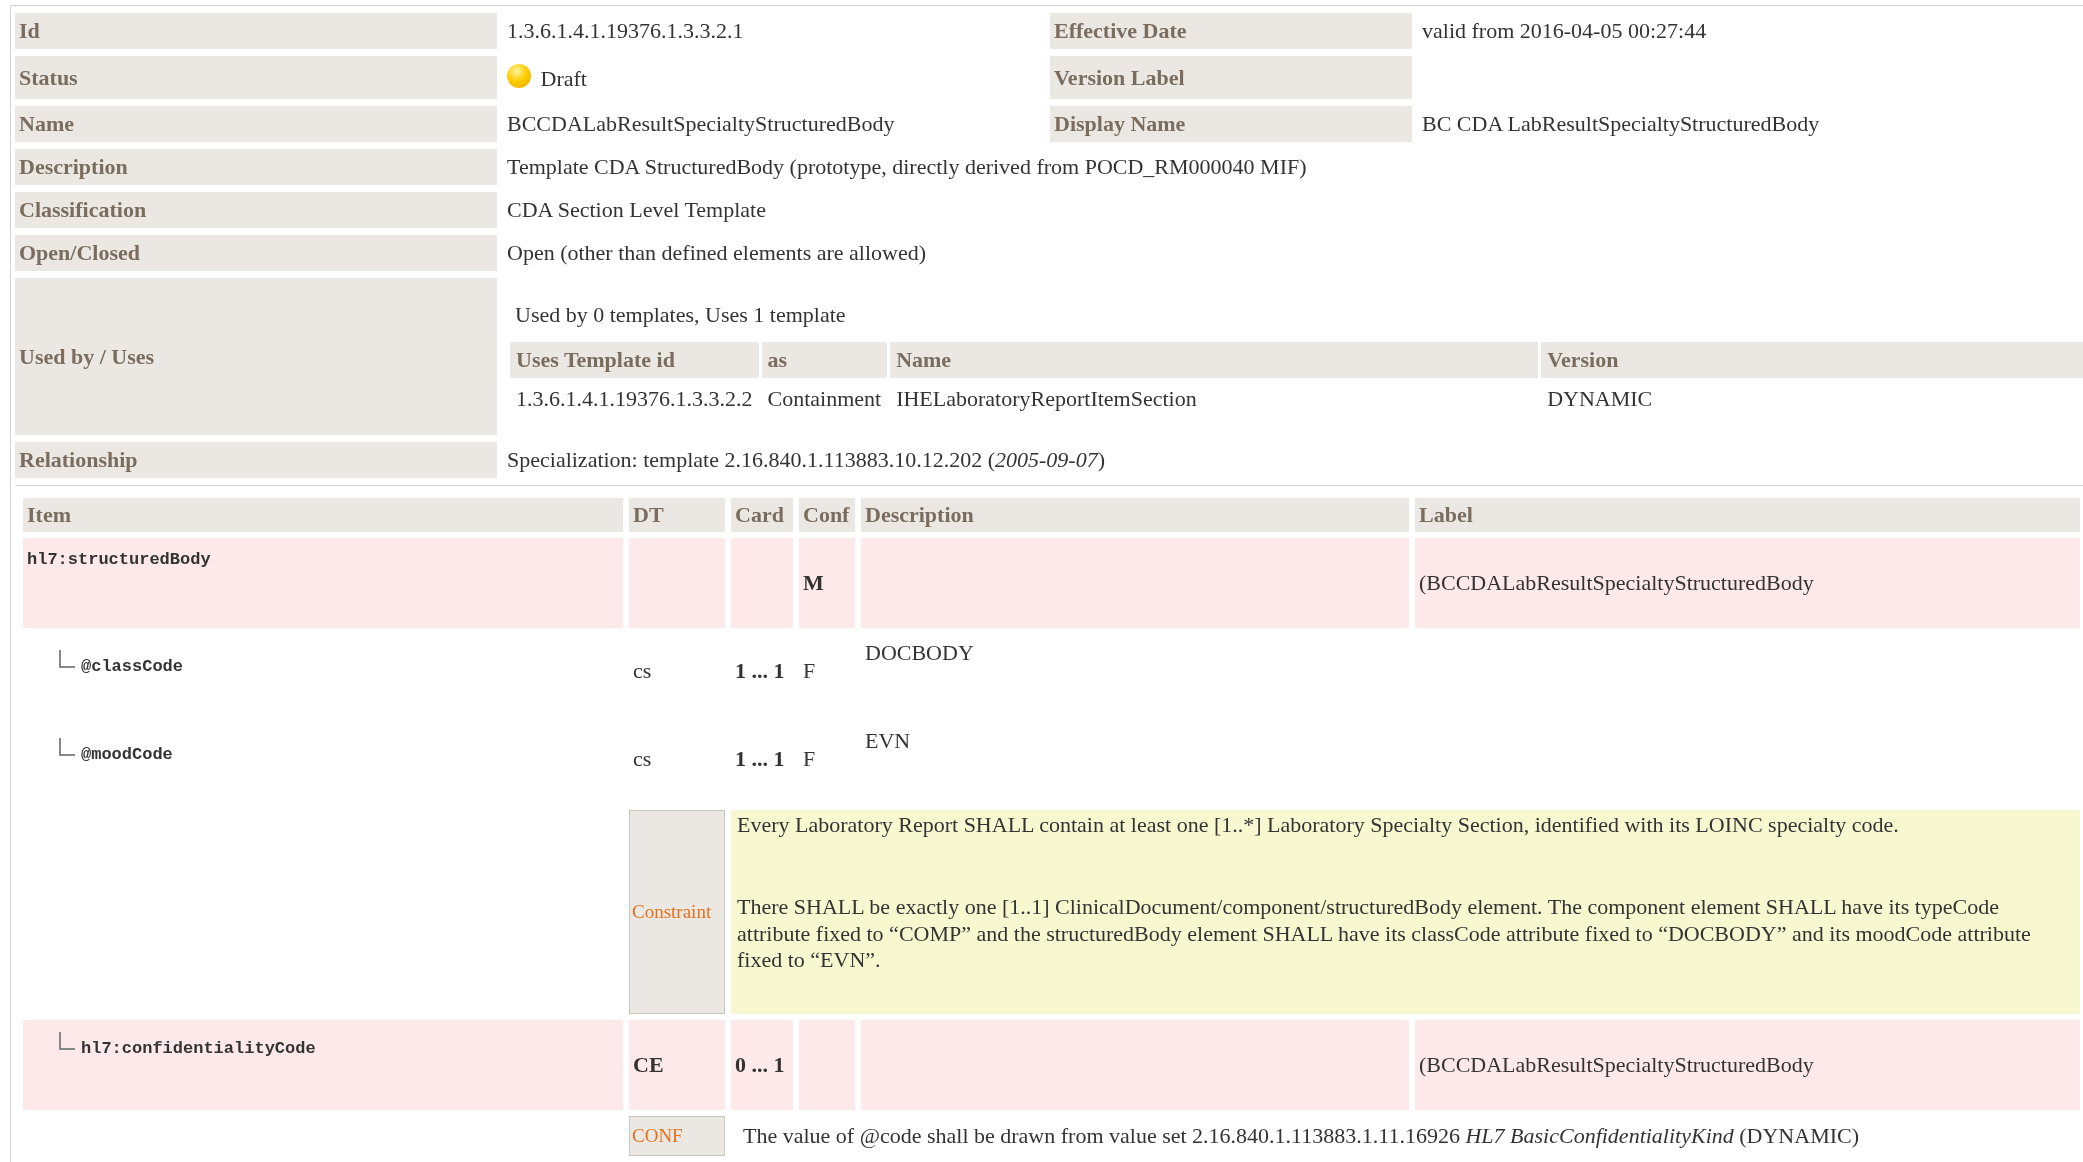 The width and height of the screenshot is (2083, 1162). Describe the element at coordinates (1301, 1135) in the screenshot. I see `conformance-statement: The value of @code shall be drawn from value set 2.16.840.1.113883.1.11.16926 HL7 BasicConfidentialityKind (DYNAMIC)` at that location.